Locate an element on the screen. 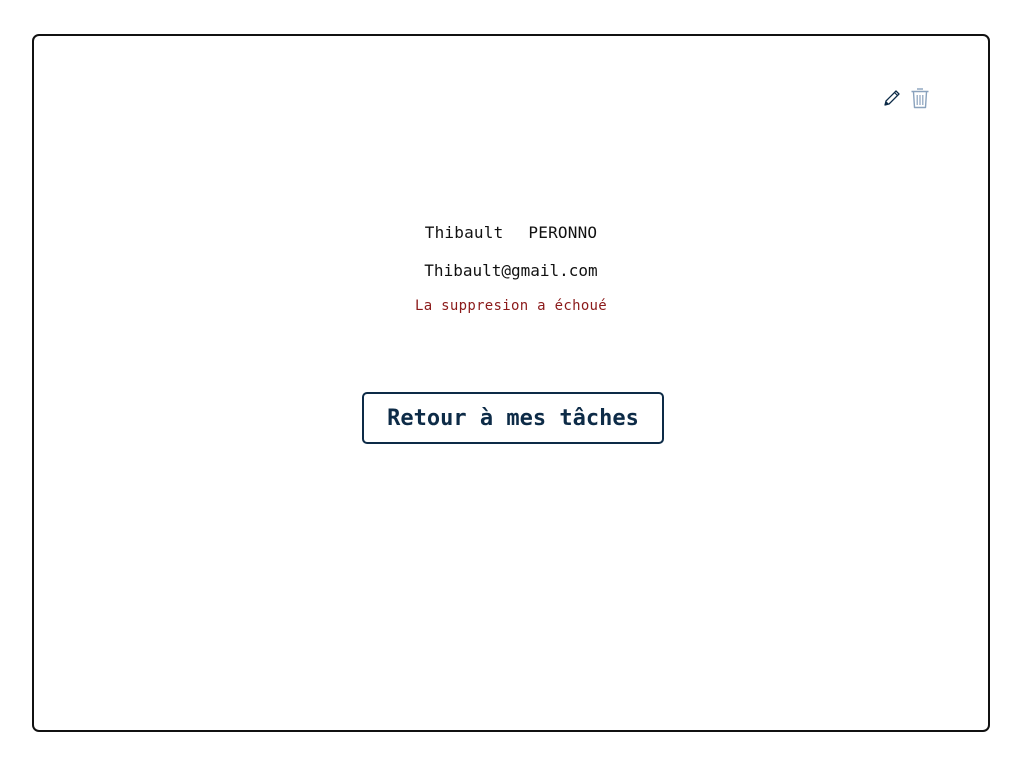 Image resolution: width=1024 pixels, height=768 pixels. edit-button is located at coordinates (892, 98).